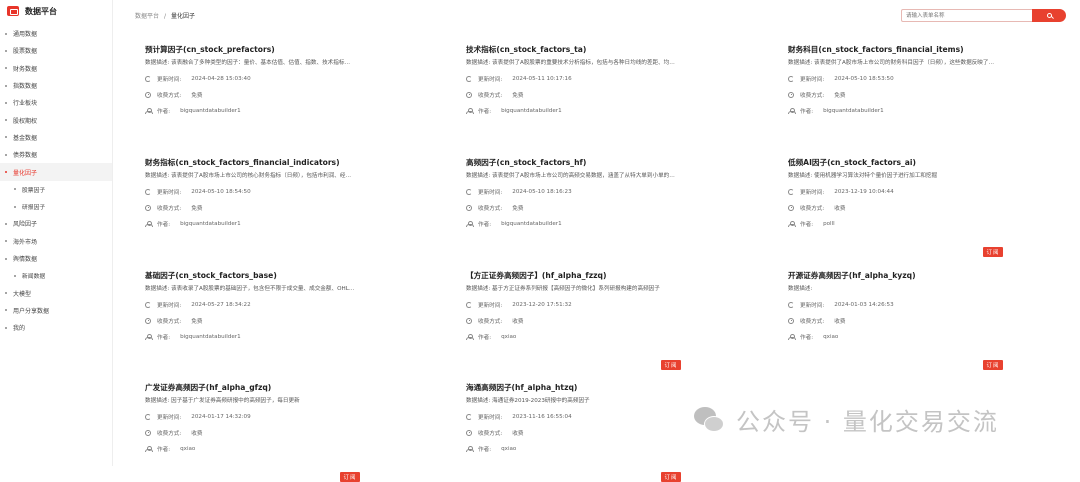 The height and width of the screenshot is (482, 1080). I want to click on app-logo: 数据平台, so click(56, 11).